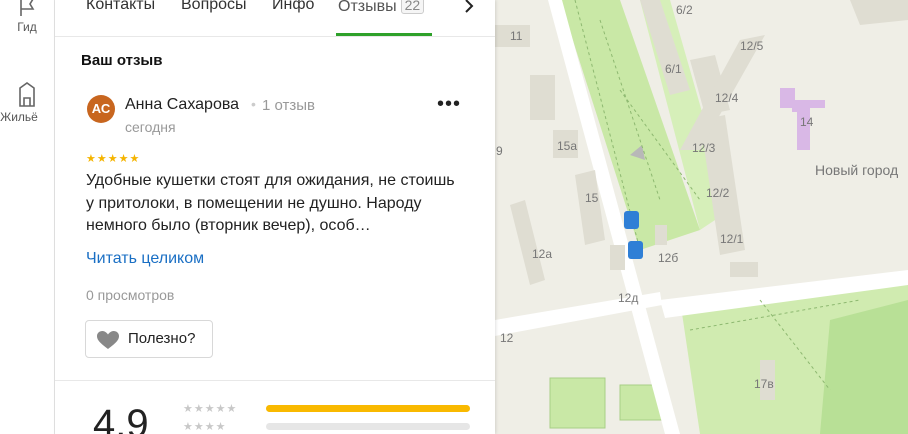 This screenshot has width=908, height=434. What do you see at coordinates (542, 254) in the screenshot?
I see `map-label: 12а` at bounding box center [542, 254].